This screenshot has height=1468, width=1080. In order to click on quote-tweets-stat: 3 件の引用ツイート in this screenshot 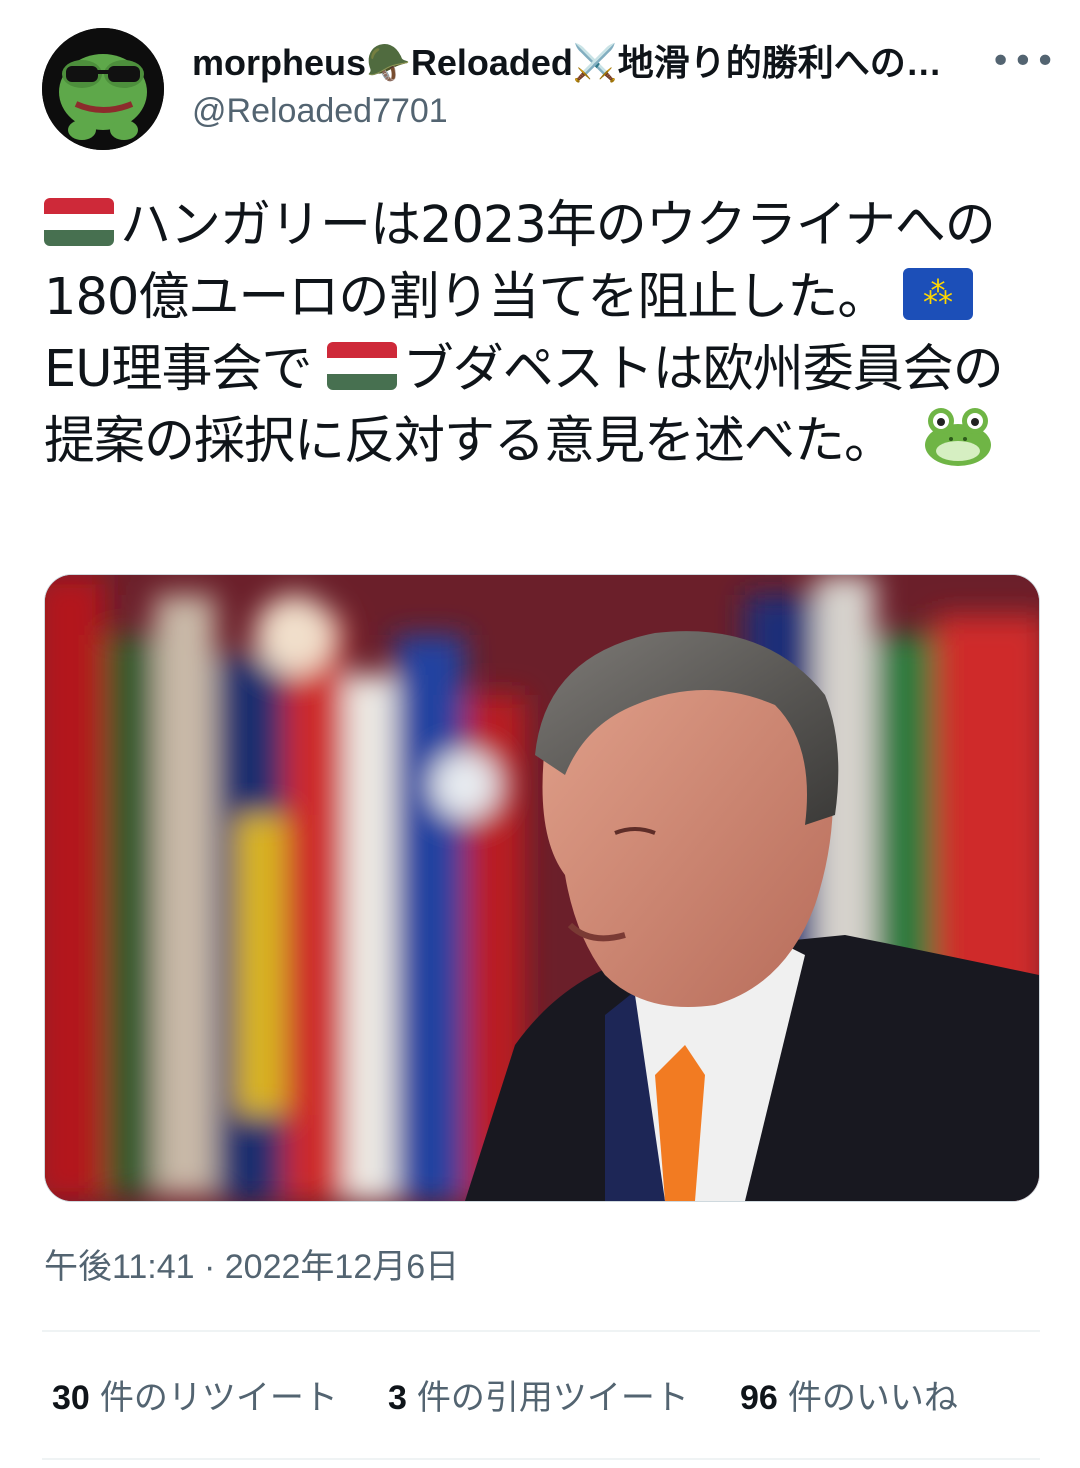, I will do `click(538, 1398)`.